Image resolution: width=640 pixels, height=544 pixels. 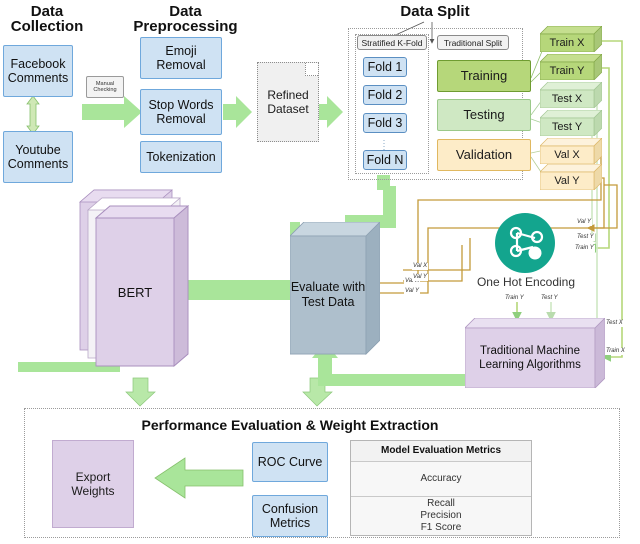 I want to click on facebook-line-2: Comments, so click(x=38, y=78).